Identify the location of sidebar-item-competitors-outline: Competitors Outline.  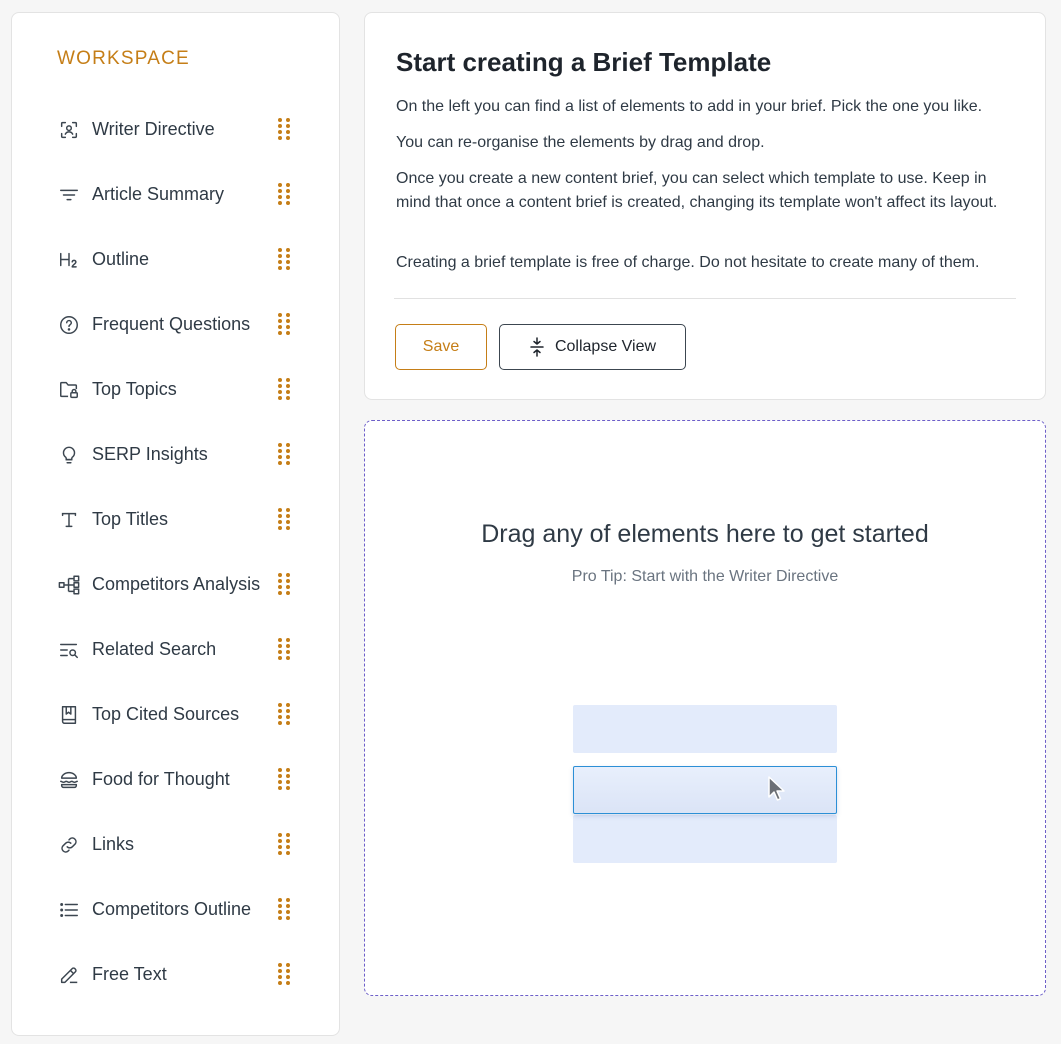
(175, 909).